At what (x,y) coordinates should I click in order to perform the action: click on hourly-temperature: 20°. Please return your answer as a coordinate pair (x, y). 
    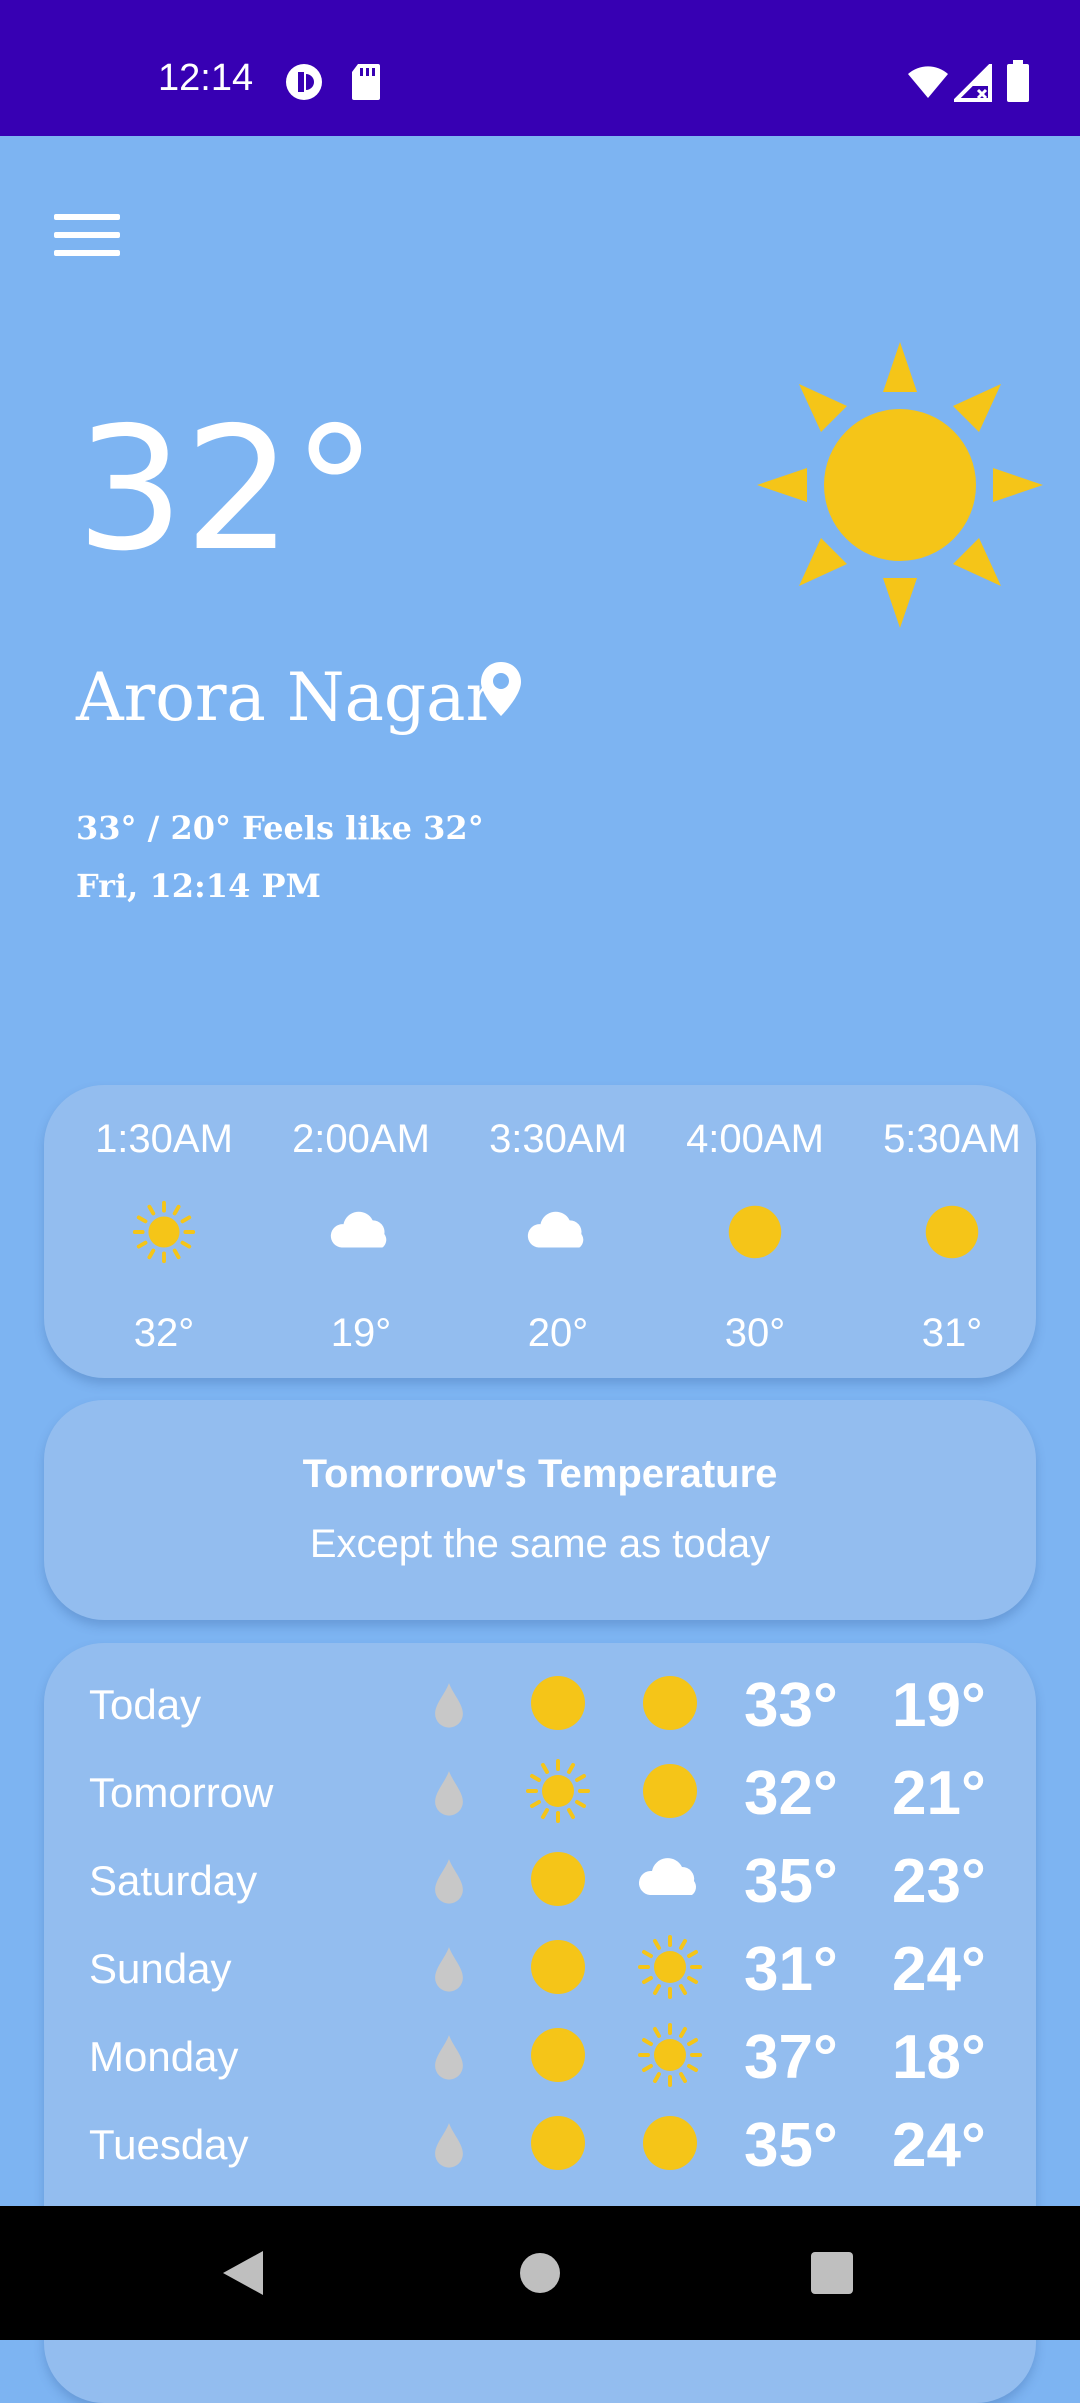
    Looking at the image, I should click on (558, 1333).